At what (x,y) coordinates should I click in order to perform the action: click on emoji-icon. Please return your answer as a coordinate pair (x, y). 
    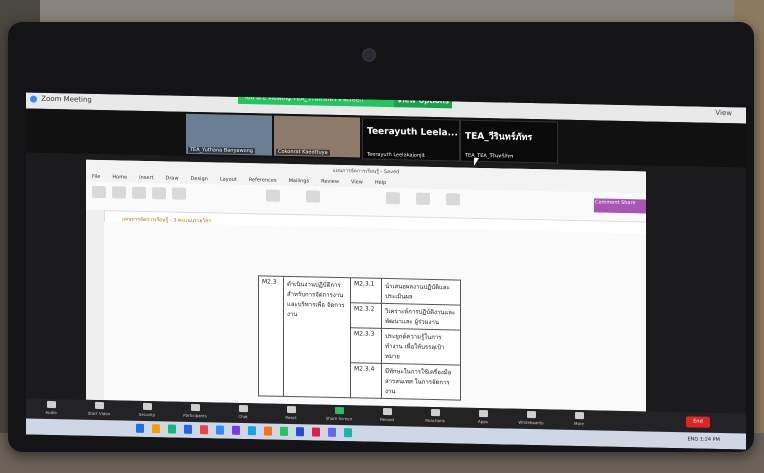
    Looking at the image, I should click on (291, 409).